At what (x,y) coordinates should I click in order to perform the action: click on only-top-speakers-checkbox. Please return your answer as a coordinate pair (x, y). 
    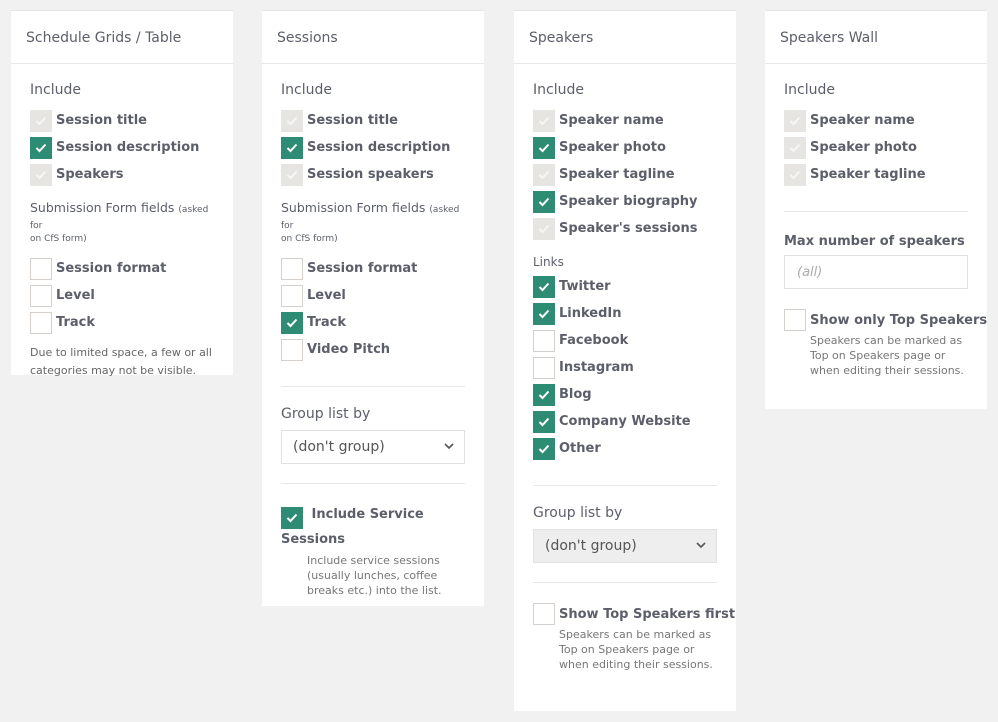
    Looking at the image, I should click on (795, 320).